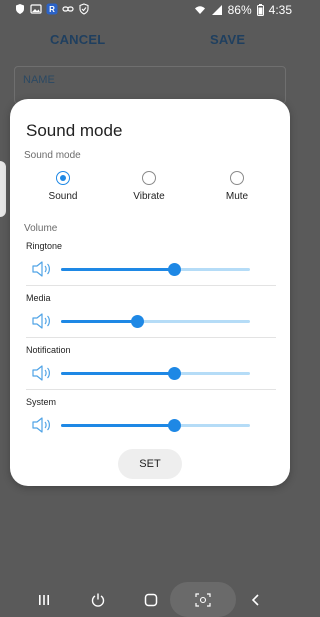  I want to click on shield-icon, so click(20, 9).